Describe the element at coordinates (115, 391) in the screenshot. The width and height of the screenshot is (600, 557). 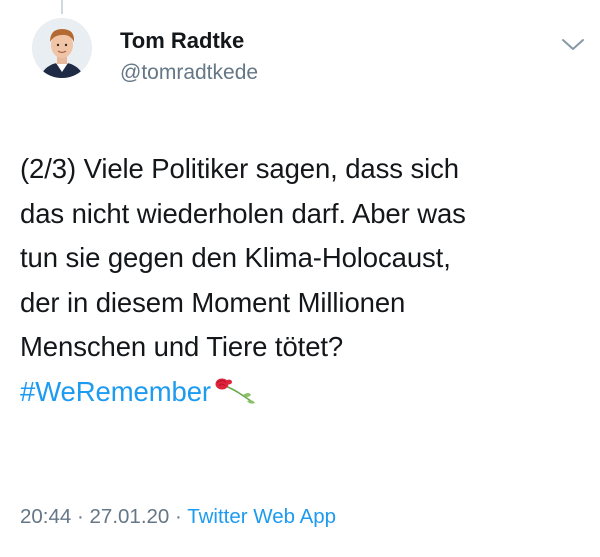
I see `hashtag-link: #WeRemember` at that location.